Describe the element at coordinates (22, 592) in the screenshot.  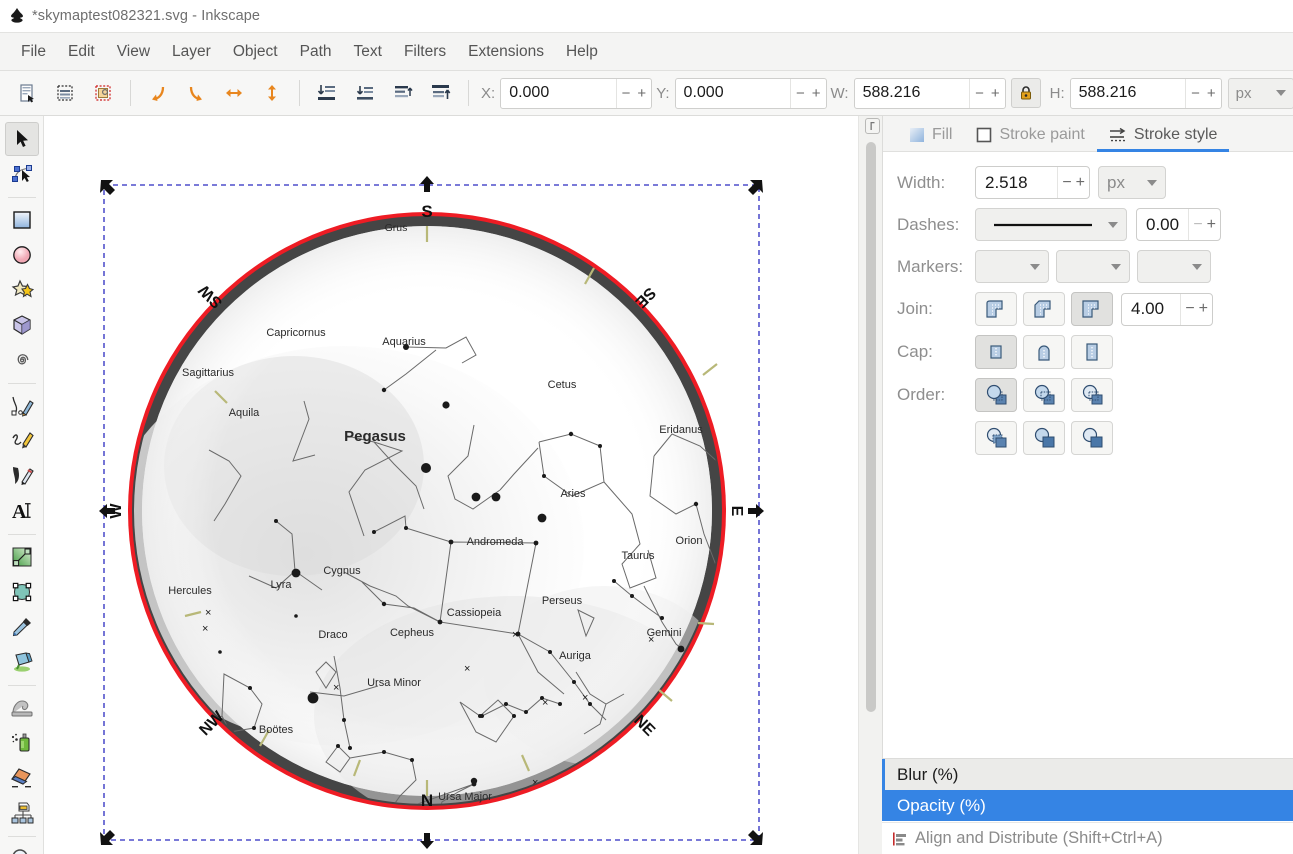
I see `mesh-gradient-tool` at that location.